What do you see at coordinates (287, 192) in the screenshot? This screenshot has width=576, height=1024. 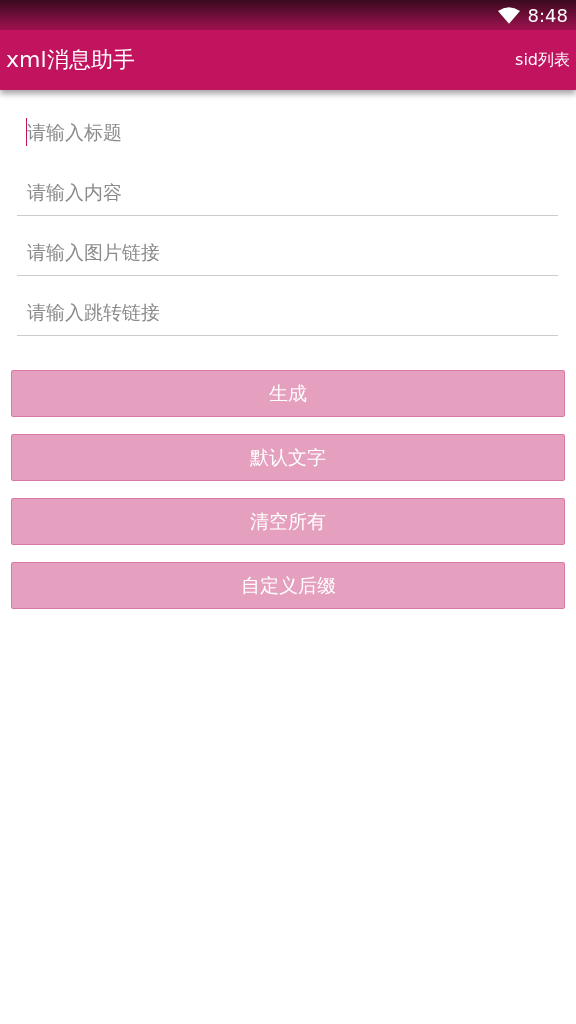 I see `input-field: 请输入内容` at bounding box center [287, 192].